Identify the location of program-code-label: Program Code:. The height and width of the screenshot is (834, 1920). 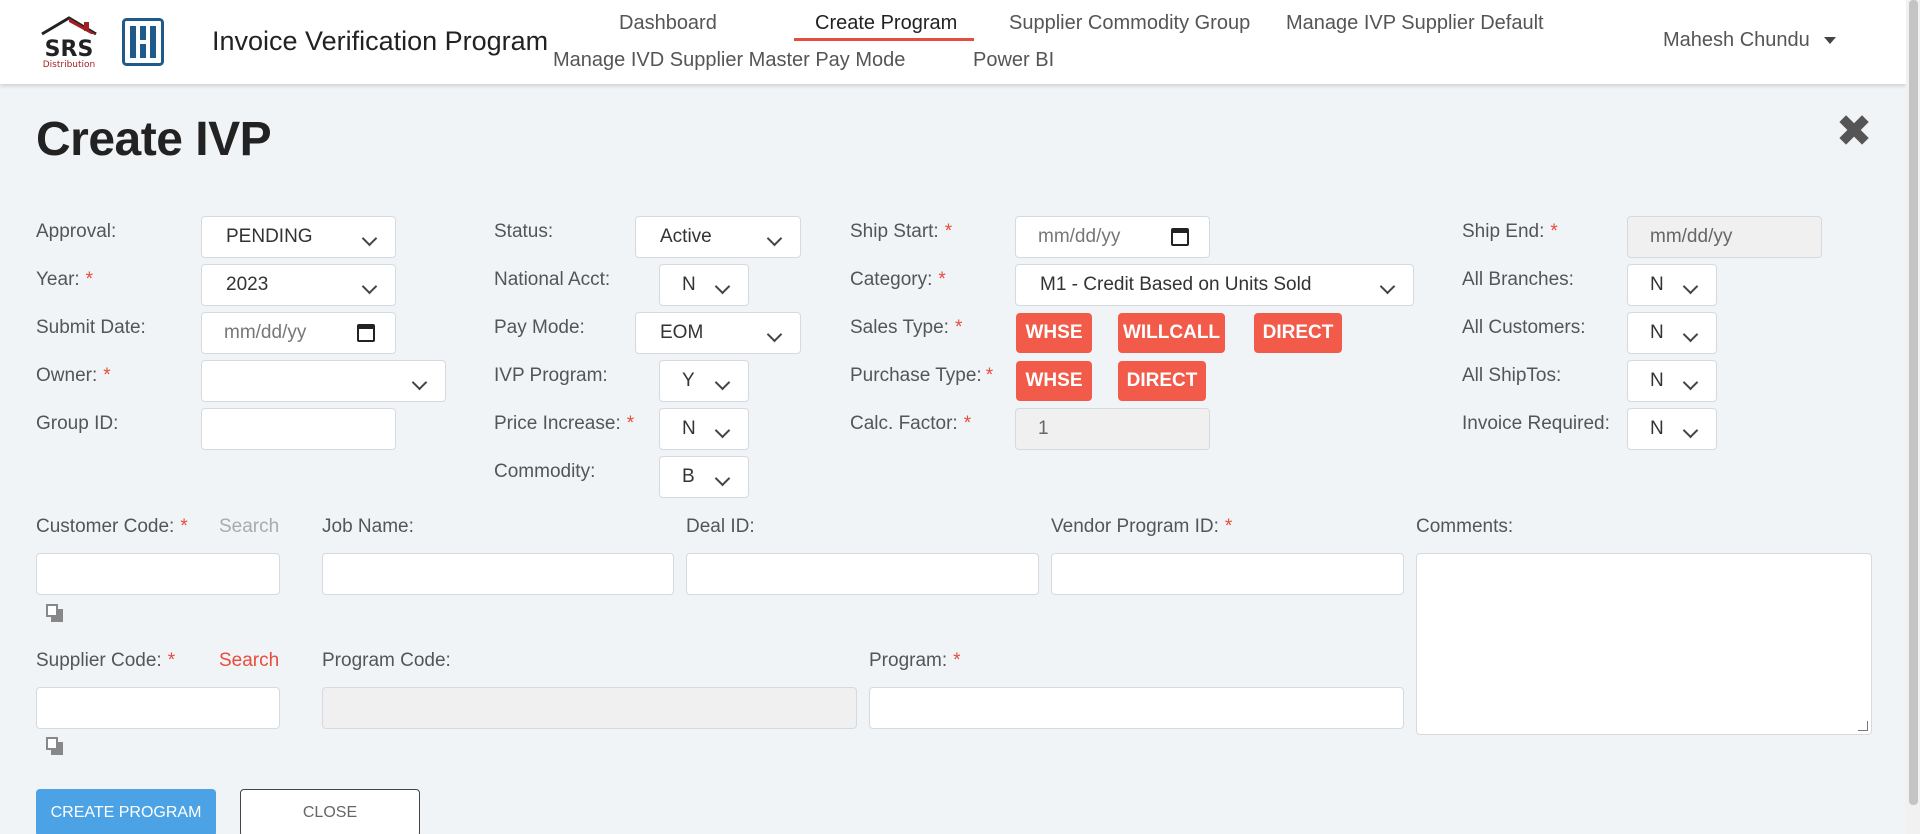
(386, 660).